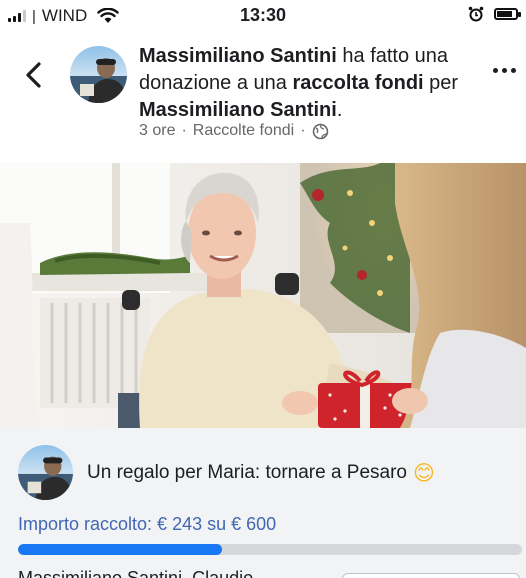 Image resolution: width=526 pixels, height=578 pixels. I want to click on globe-icon, so click(320, 131).